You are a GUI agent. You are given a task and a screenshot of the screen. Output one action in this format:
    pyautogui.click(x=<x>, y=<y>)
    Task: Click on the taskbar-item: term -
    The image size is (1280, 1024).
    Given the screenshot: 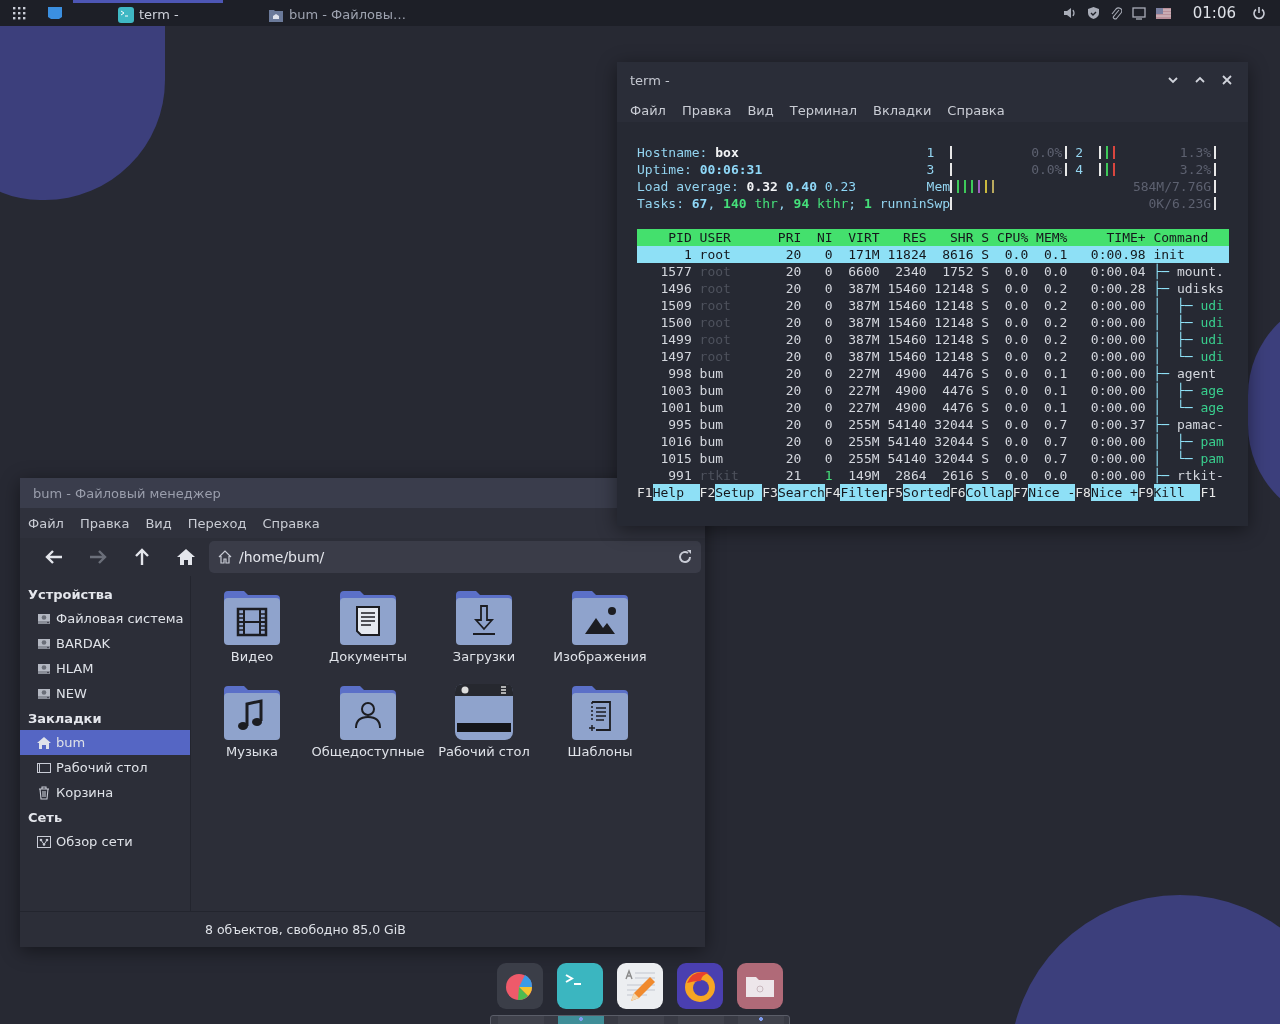 What is the action you would take?
    pyautogui.click(x=148, y=13)
    